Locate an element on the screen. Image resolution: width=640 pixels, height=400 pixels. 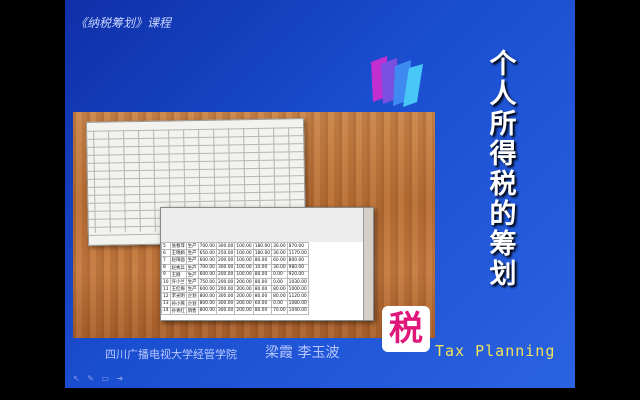
table-cell: 1120.00 is located at coordinates (297, 296).